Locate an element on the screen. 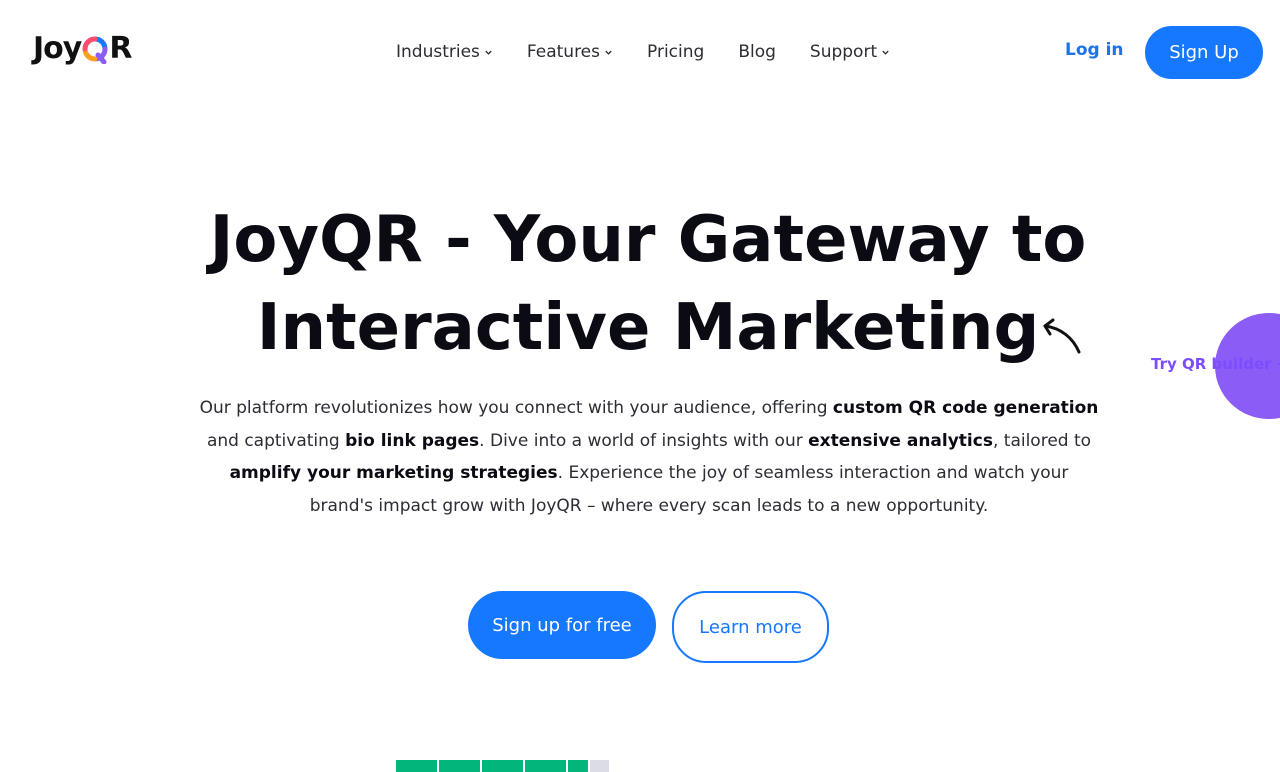 The image size is (1280, 772). nav-item-label: Pricing is located at coordinates (676, 52).